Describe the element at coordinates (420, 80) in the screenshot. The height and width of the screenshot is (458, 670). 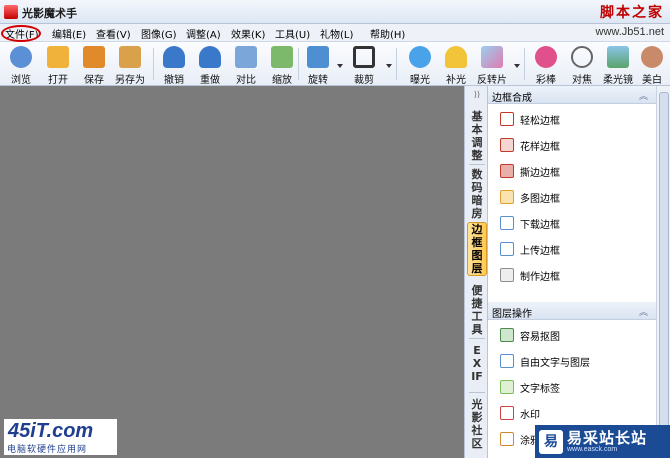
I see `exposure-label: 曝光` at that location.